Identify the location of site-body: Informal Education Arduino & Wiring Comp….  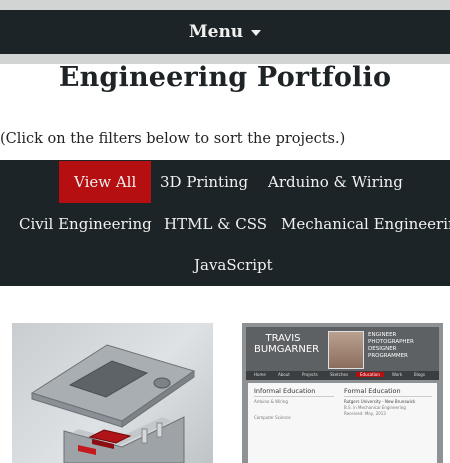
(342, 423).